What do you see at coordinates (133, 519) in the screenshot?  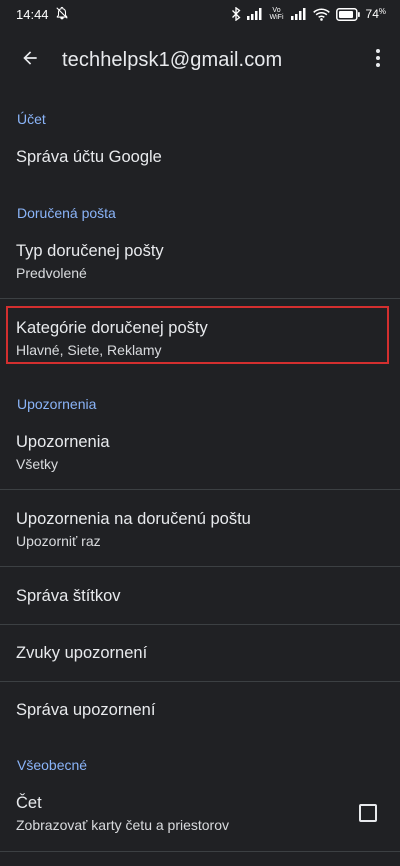 I see `inbox-notifications-title: Upozornenia na doručenú poštu` at bounding box center [133, 519].